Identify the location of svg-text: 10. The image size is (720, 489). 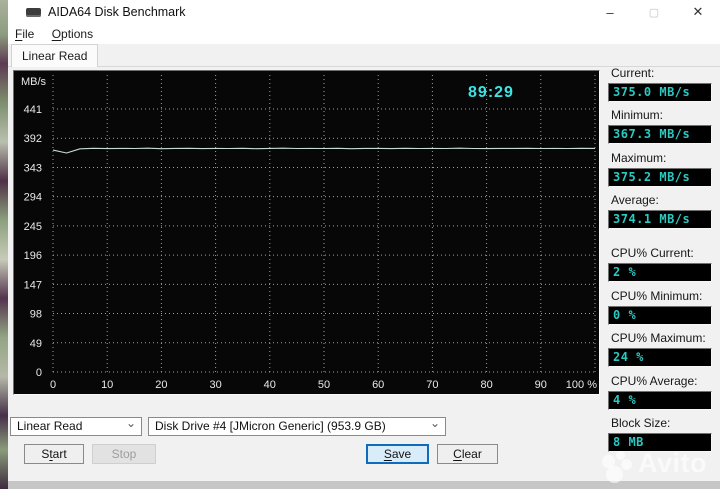
(107, 385).